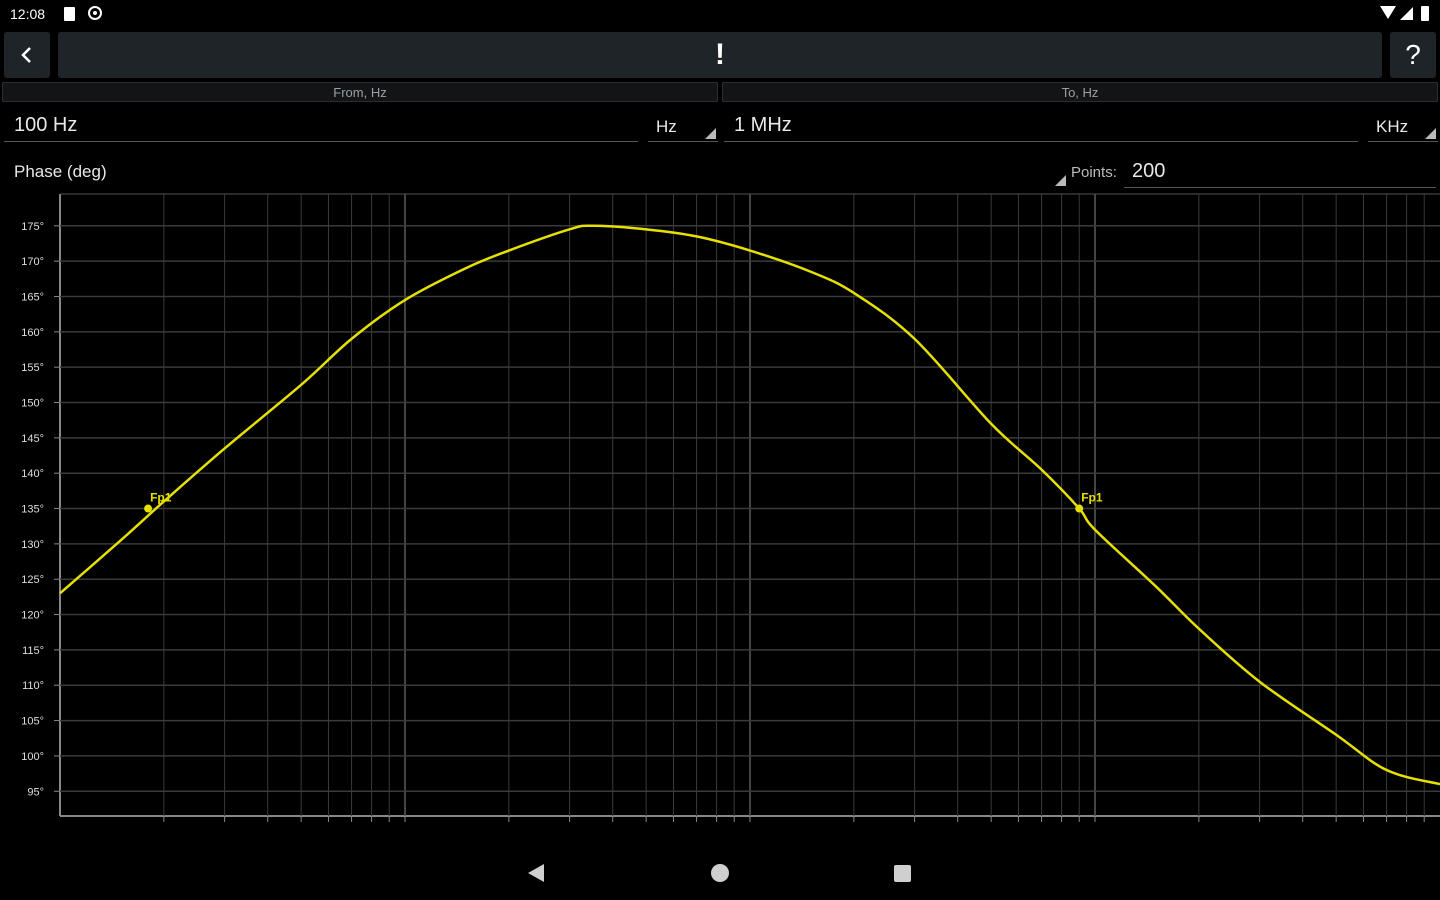  I want to click on sync-icon, so click(95, 13).